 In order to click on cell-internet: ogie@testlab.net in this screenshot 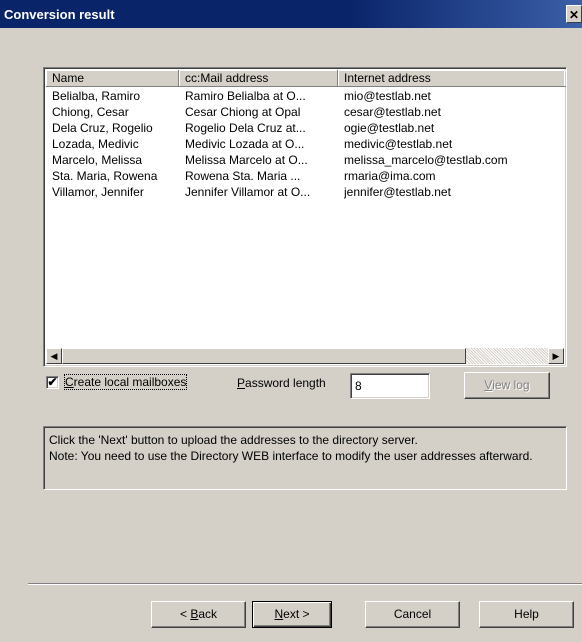, I will do `click(389, 128)`.